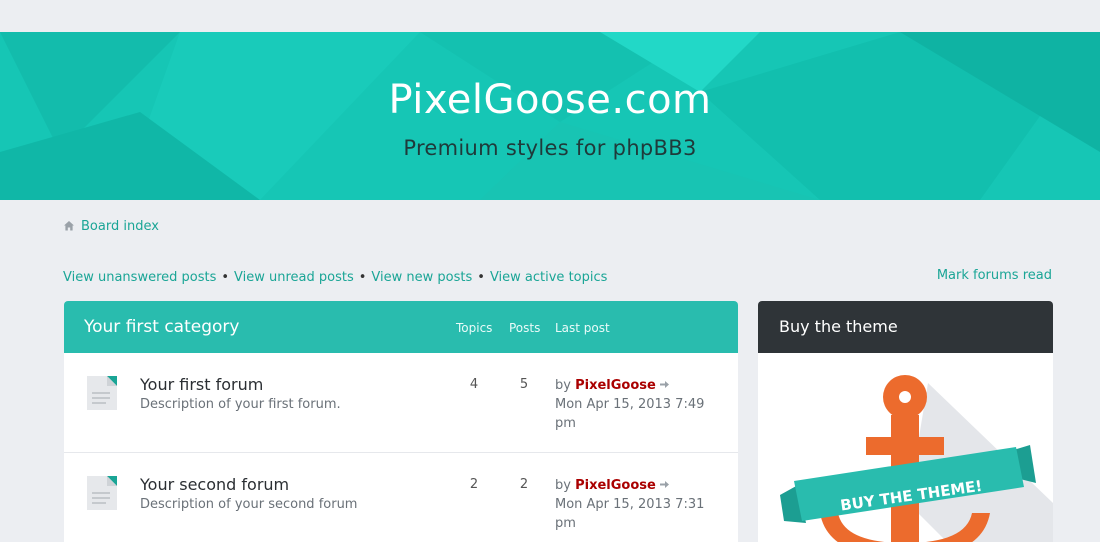  What do you see at coordinates (994, 277) in the screenshot?
I see `mark-forums-read-link: Mark forums read` at bounding box center [994, 277].